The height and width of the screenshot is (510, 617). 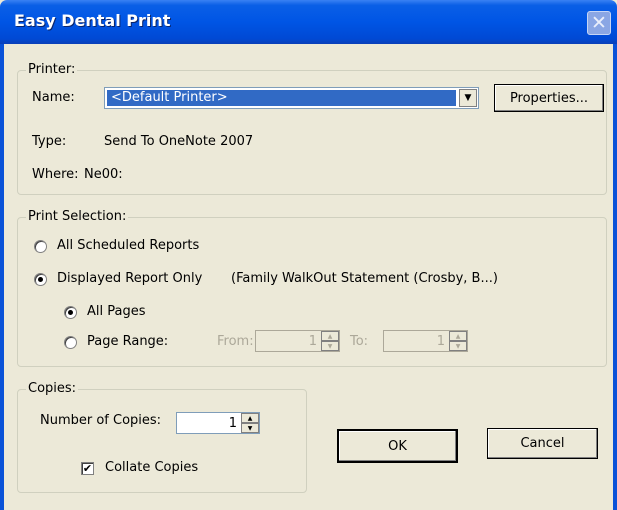 What do you see at coordinates (218, 423) in the screenshot?
I see `number-of-copies-spinner: 1 ▲ ▼` at bounding box center [218, 423].